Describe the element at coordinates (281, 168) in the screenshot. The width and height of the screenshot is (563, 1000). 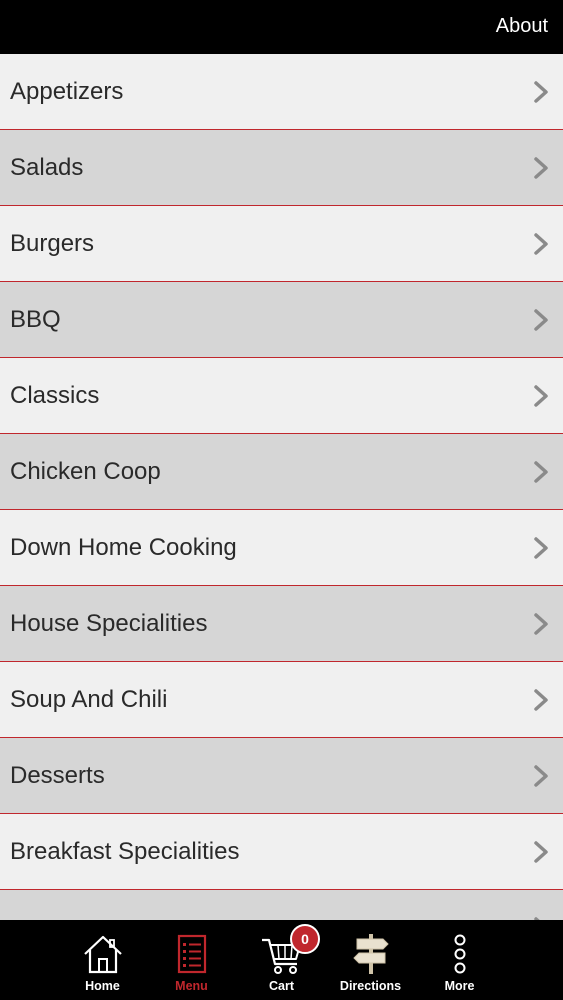
I see `menu-row-salads: Salads` at that location.